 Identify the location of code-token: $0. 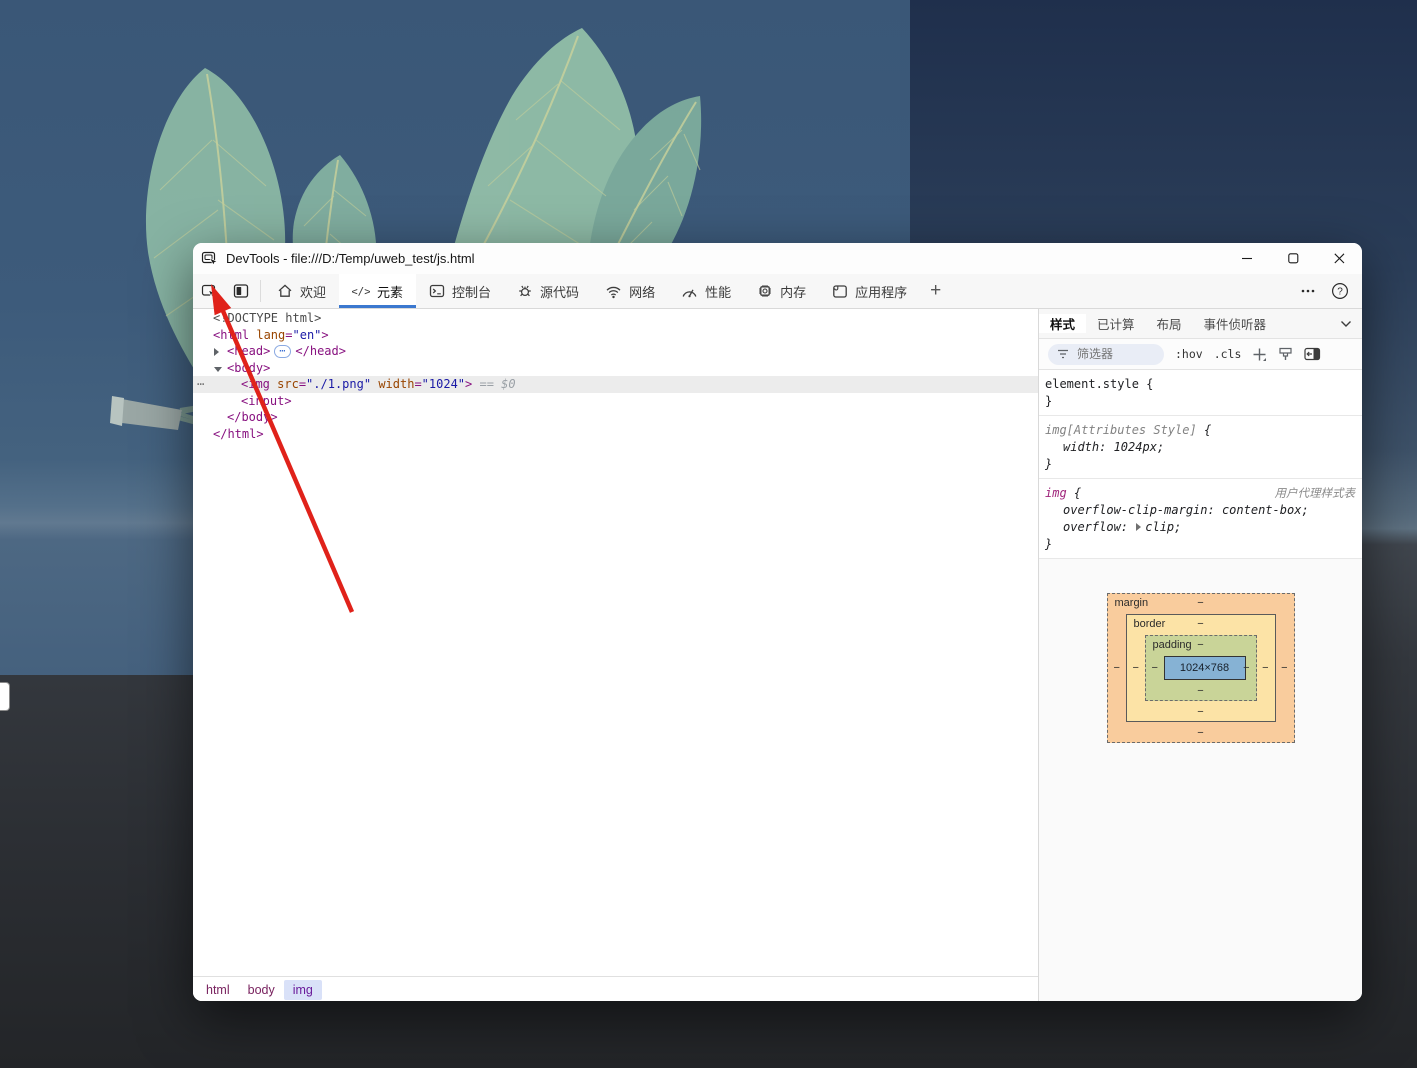
(508, 384).